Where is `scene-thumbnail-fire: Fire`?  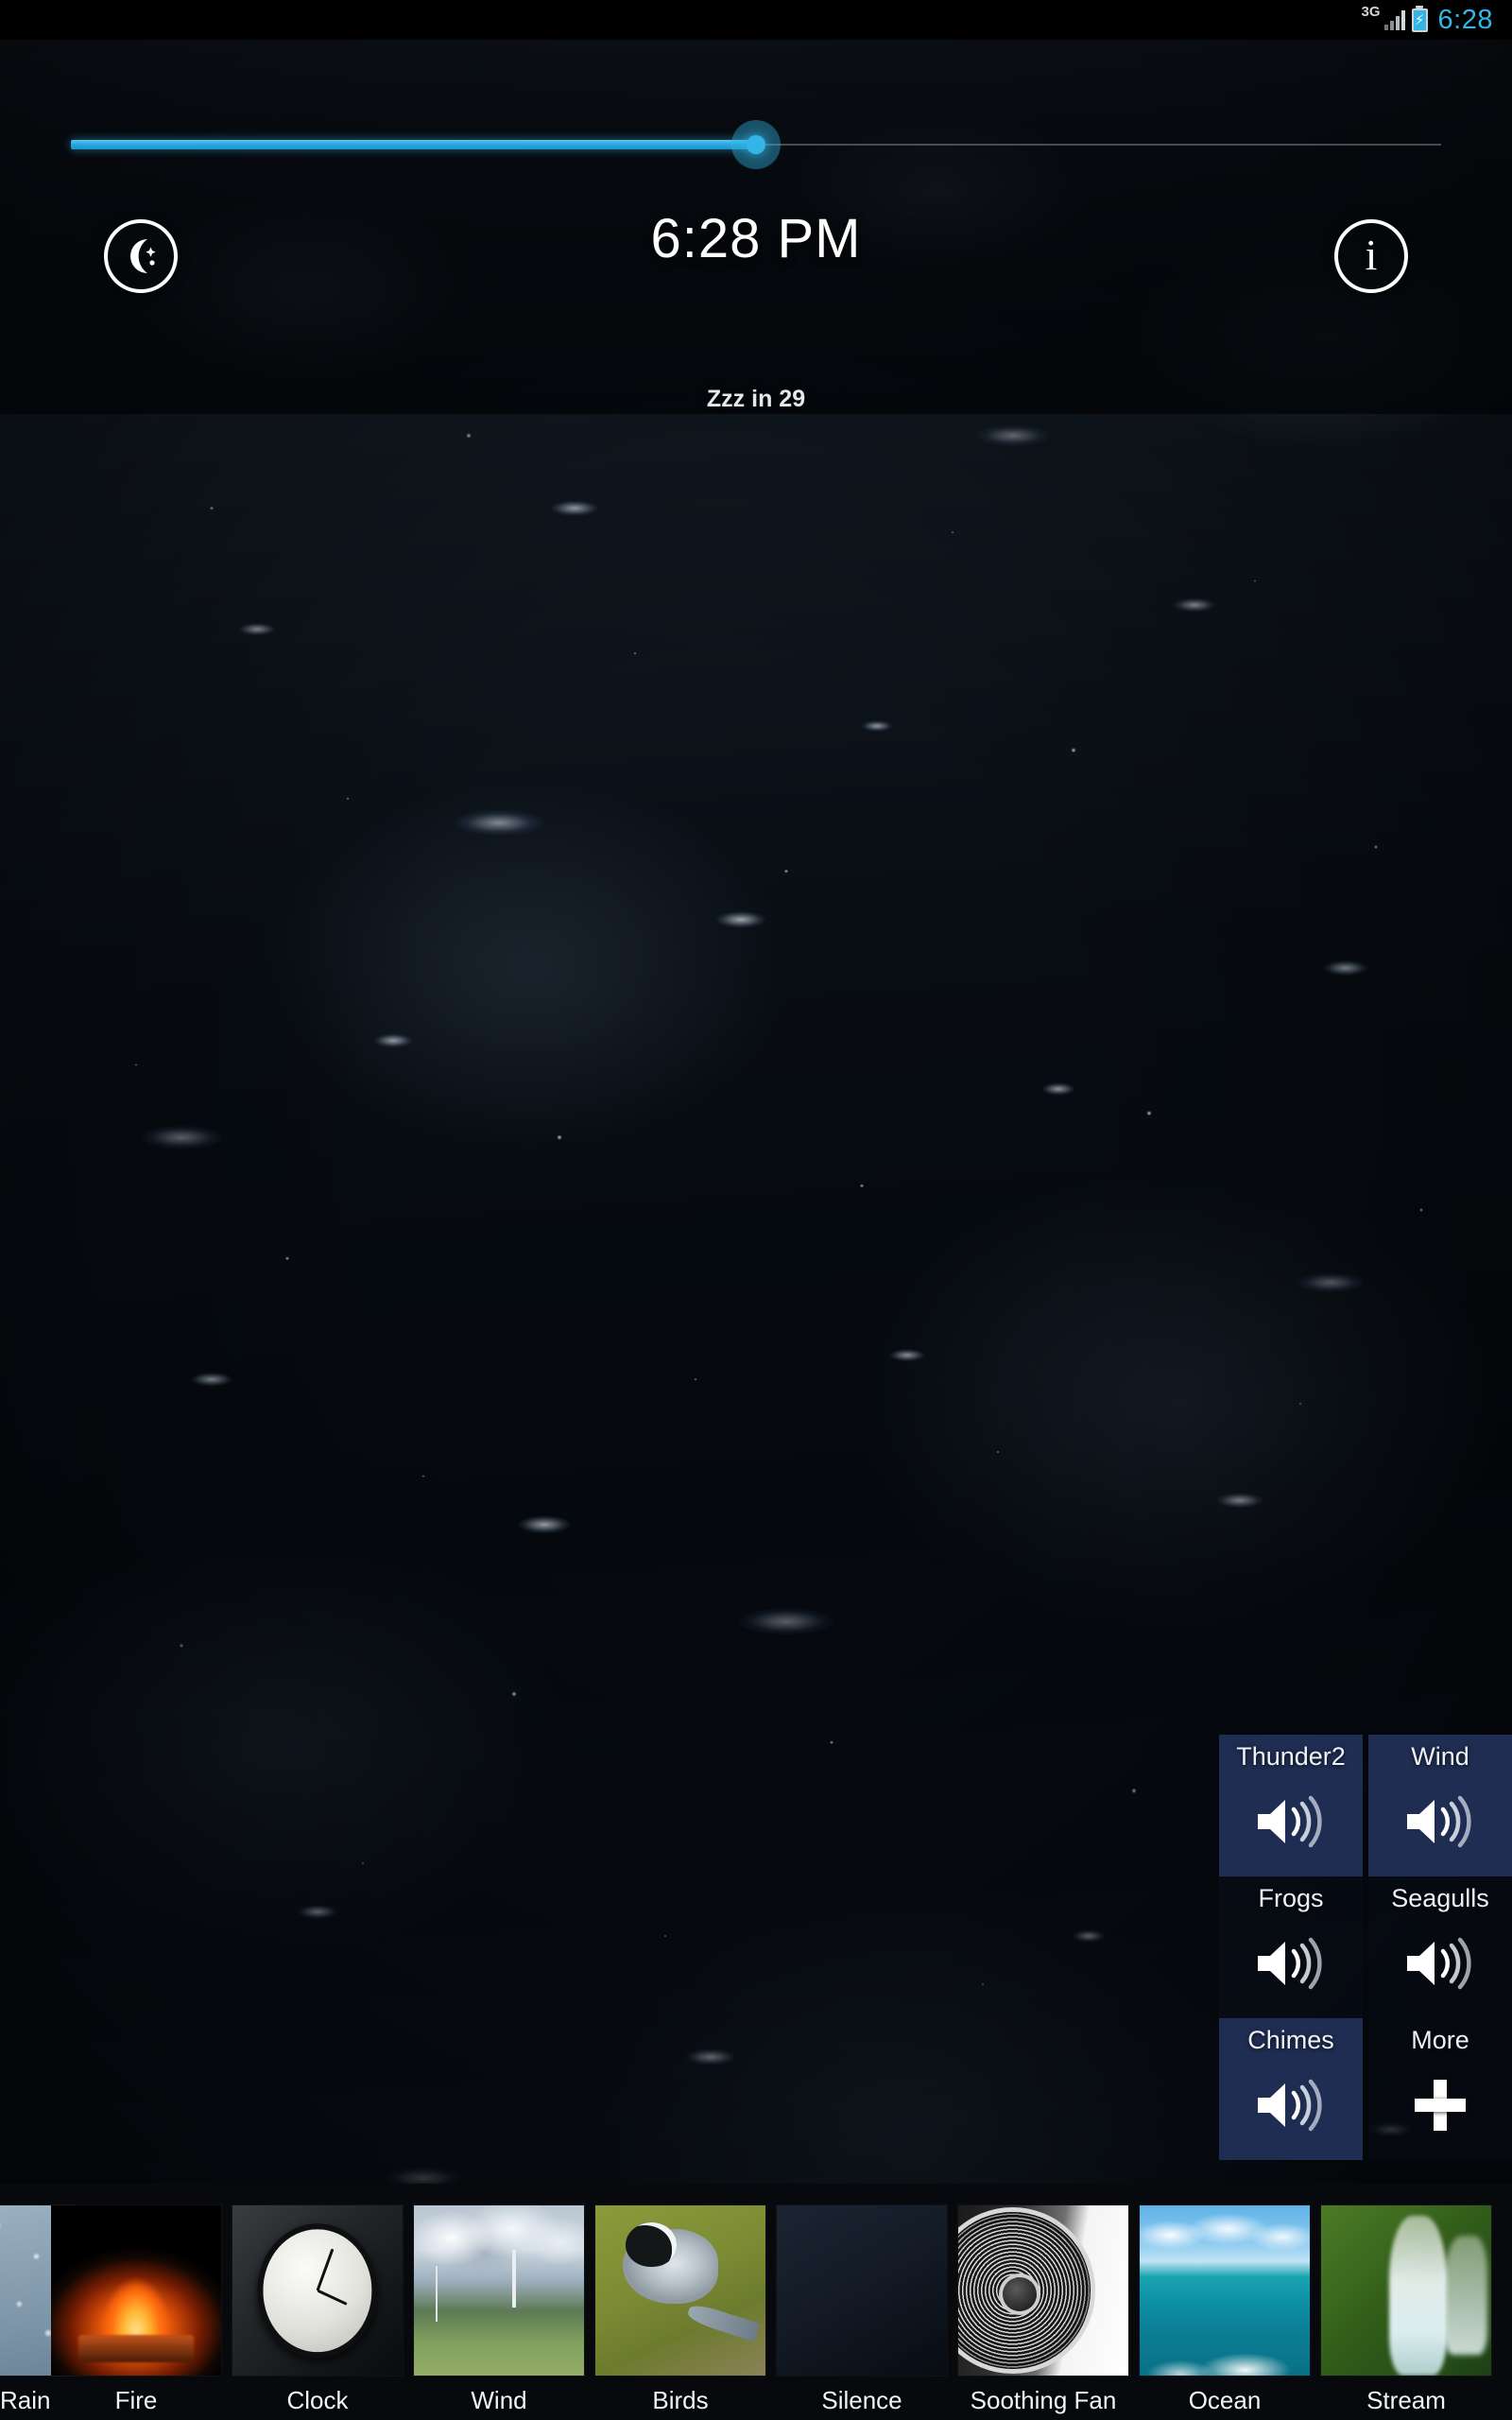
scene-thumbnail-fire: Fire is located at coordinates (136, 2302).